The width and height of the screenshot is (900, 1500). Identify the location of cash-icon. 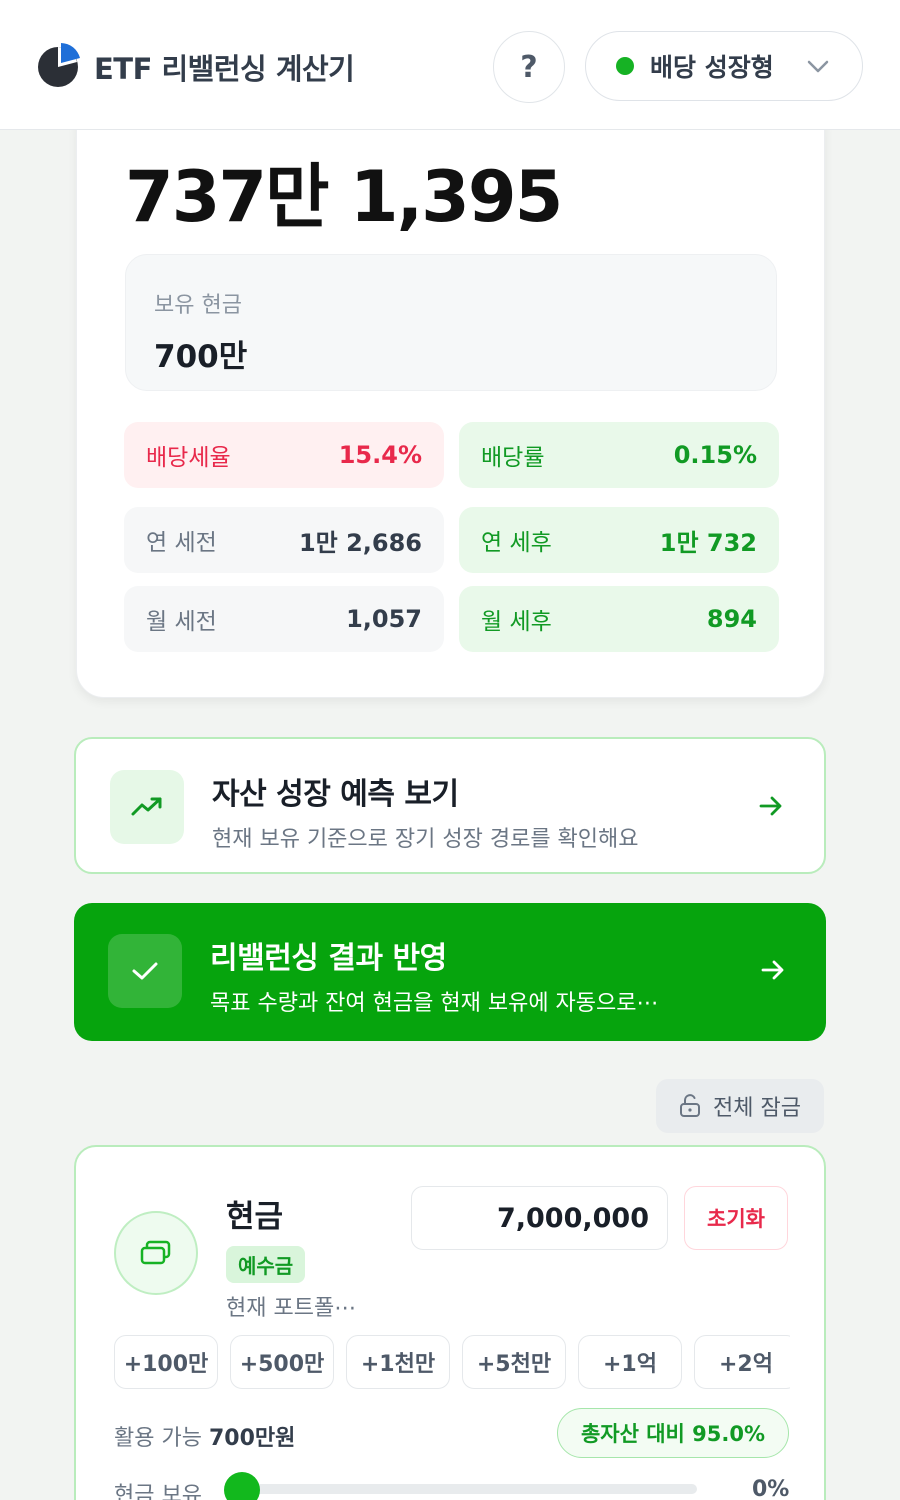
(156, 1253).